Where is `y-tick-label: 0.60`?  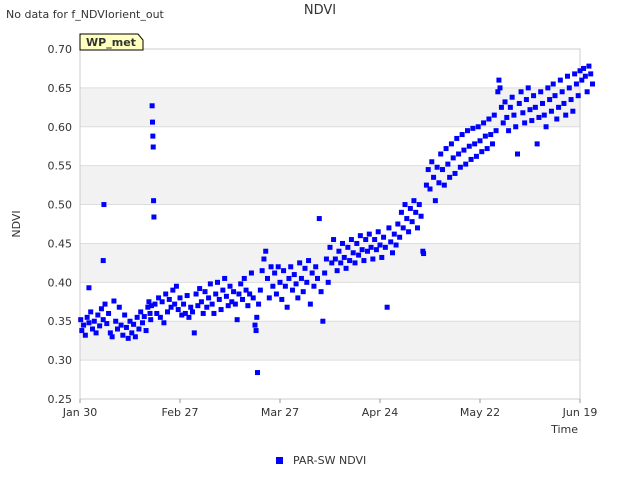
y-tick-label: 0.60 is located at coordinates (60, 127).